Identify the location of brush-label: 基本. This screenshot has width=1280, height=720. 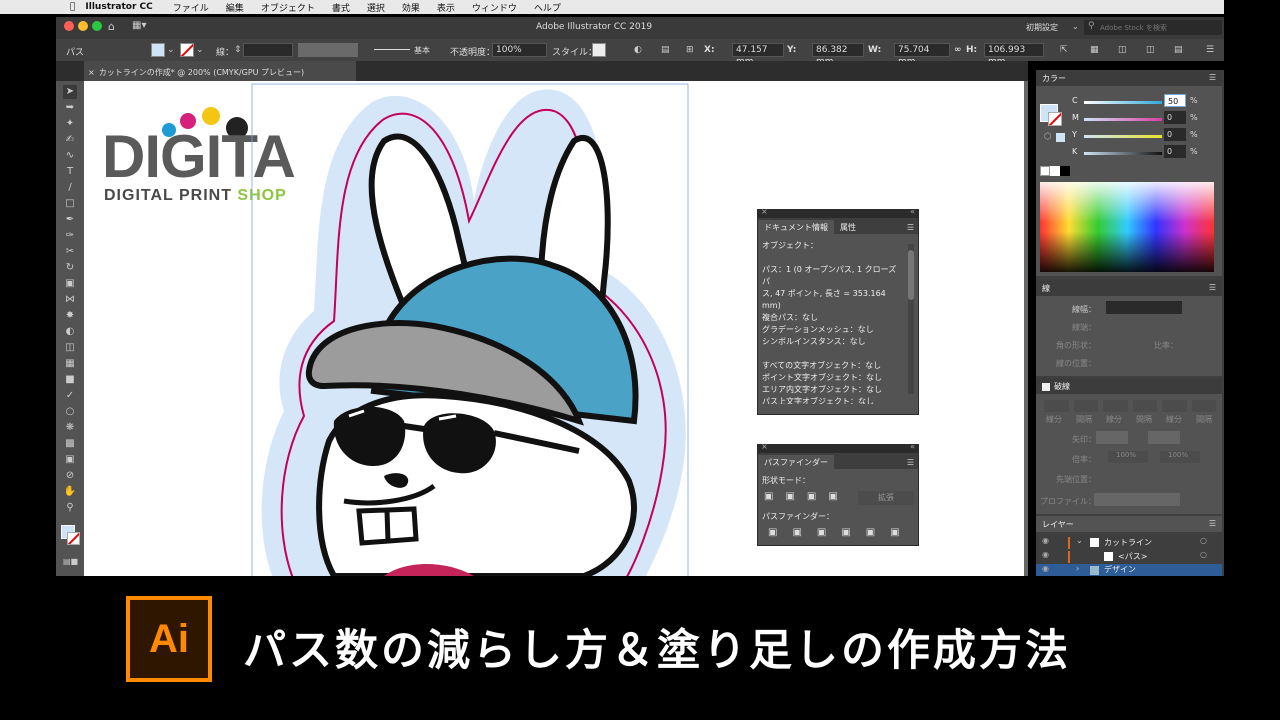
(422, 50).